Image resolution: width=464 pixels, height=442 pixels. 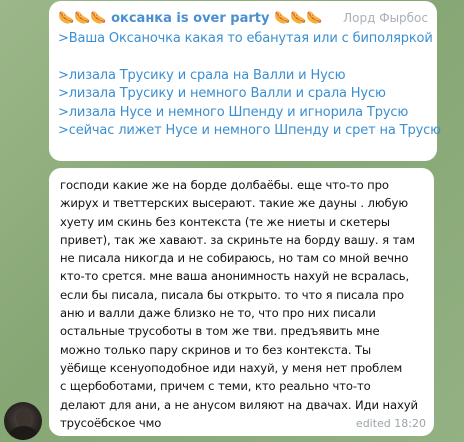 I want to click on avatar-head-shape, so click(x=23, y=418).